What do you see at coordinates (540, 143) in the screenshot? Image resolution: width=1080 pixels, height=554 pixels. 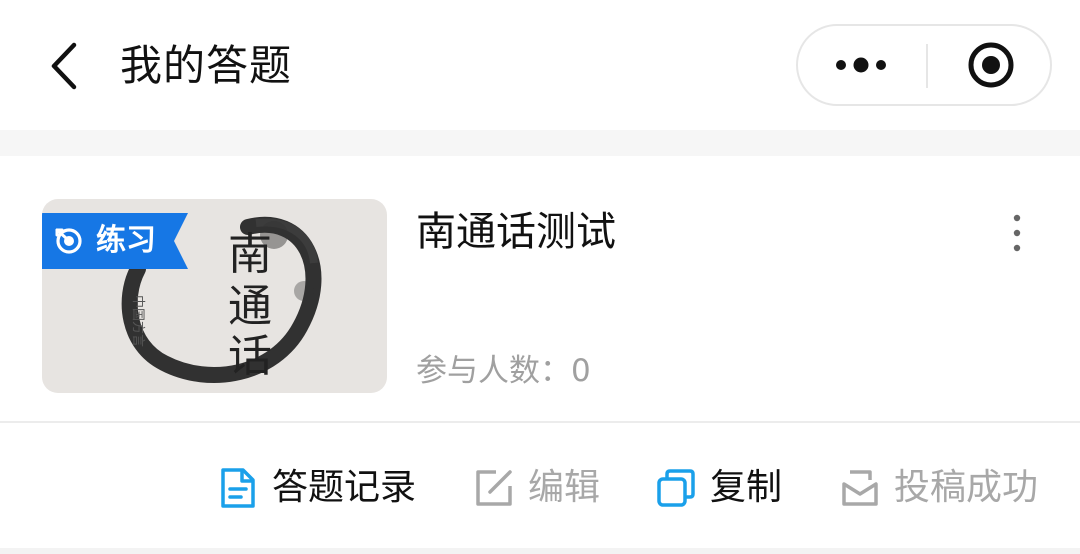 I see `section-gap` at bounding box center [540, 143].